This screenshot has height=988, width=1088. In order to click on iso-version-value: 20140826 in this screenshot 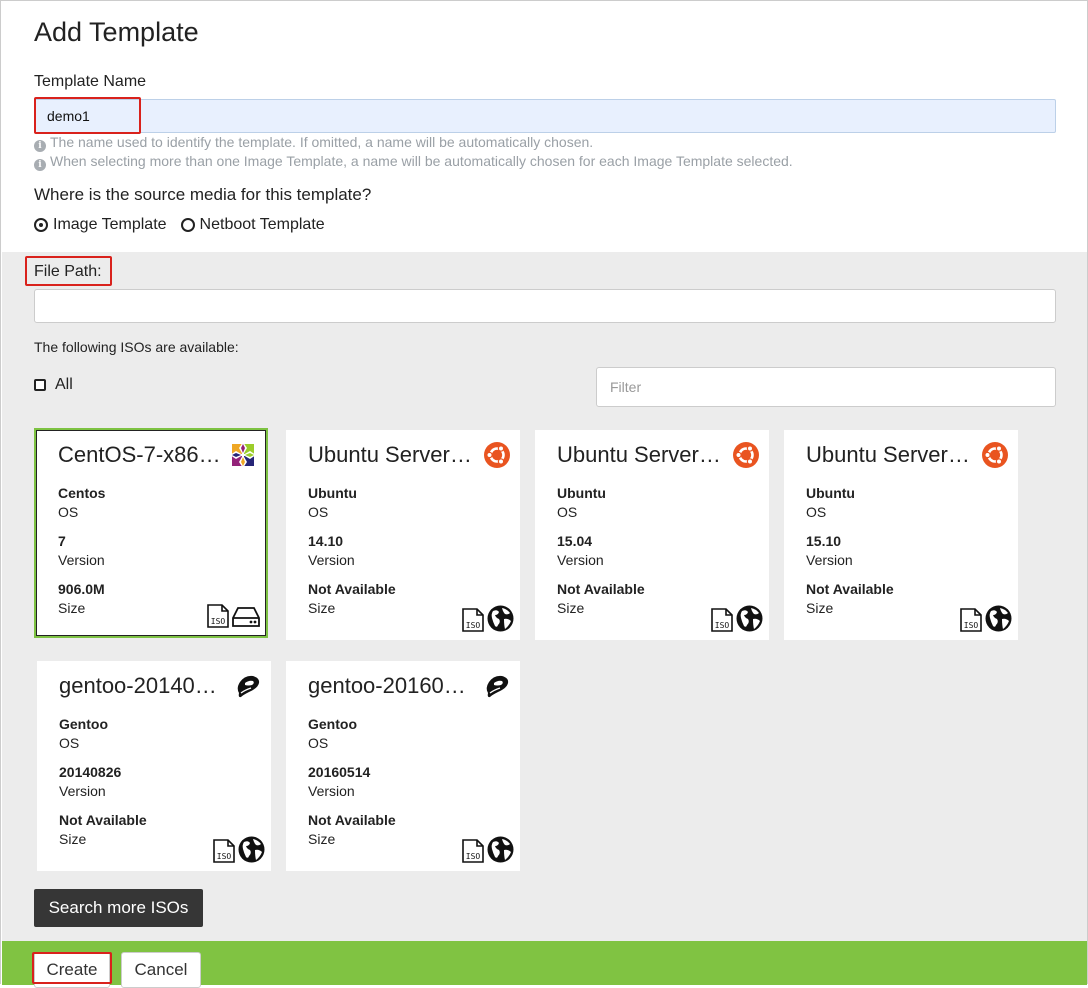, I will do `click(90, 772)`.